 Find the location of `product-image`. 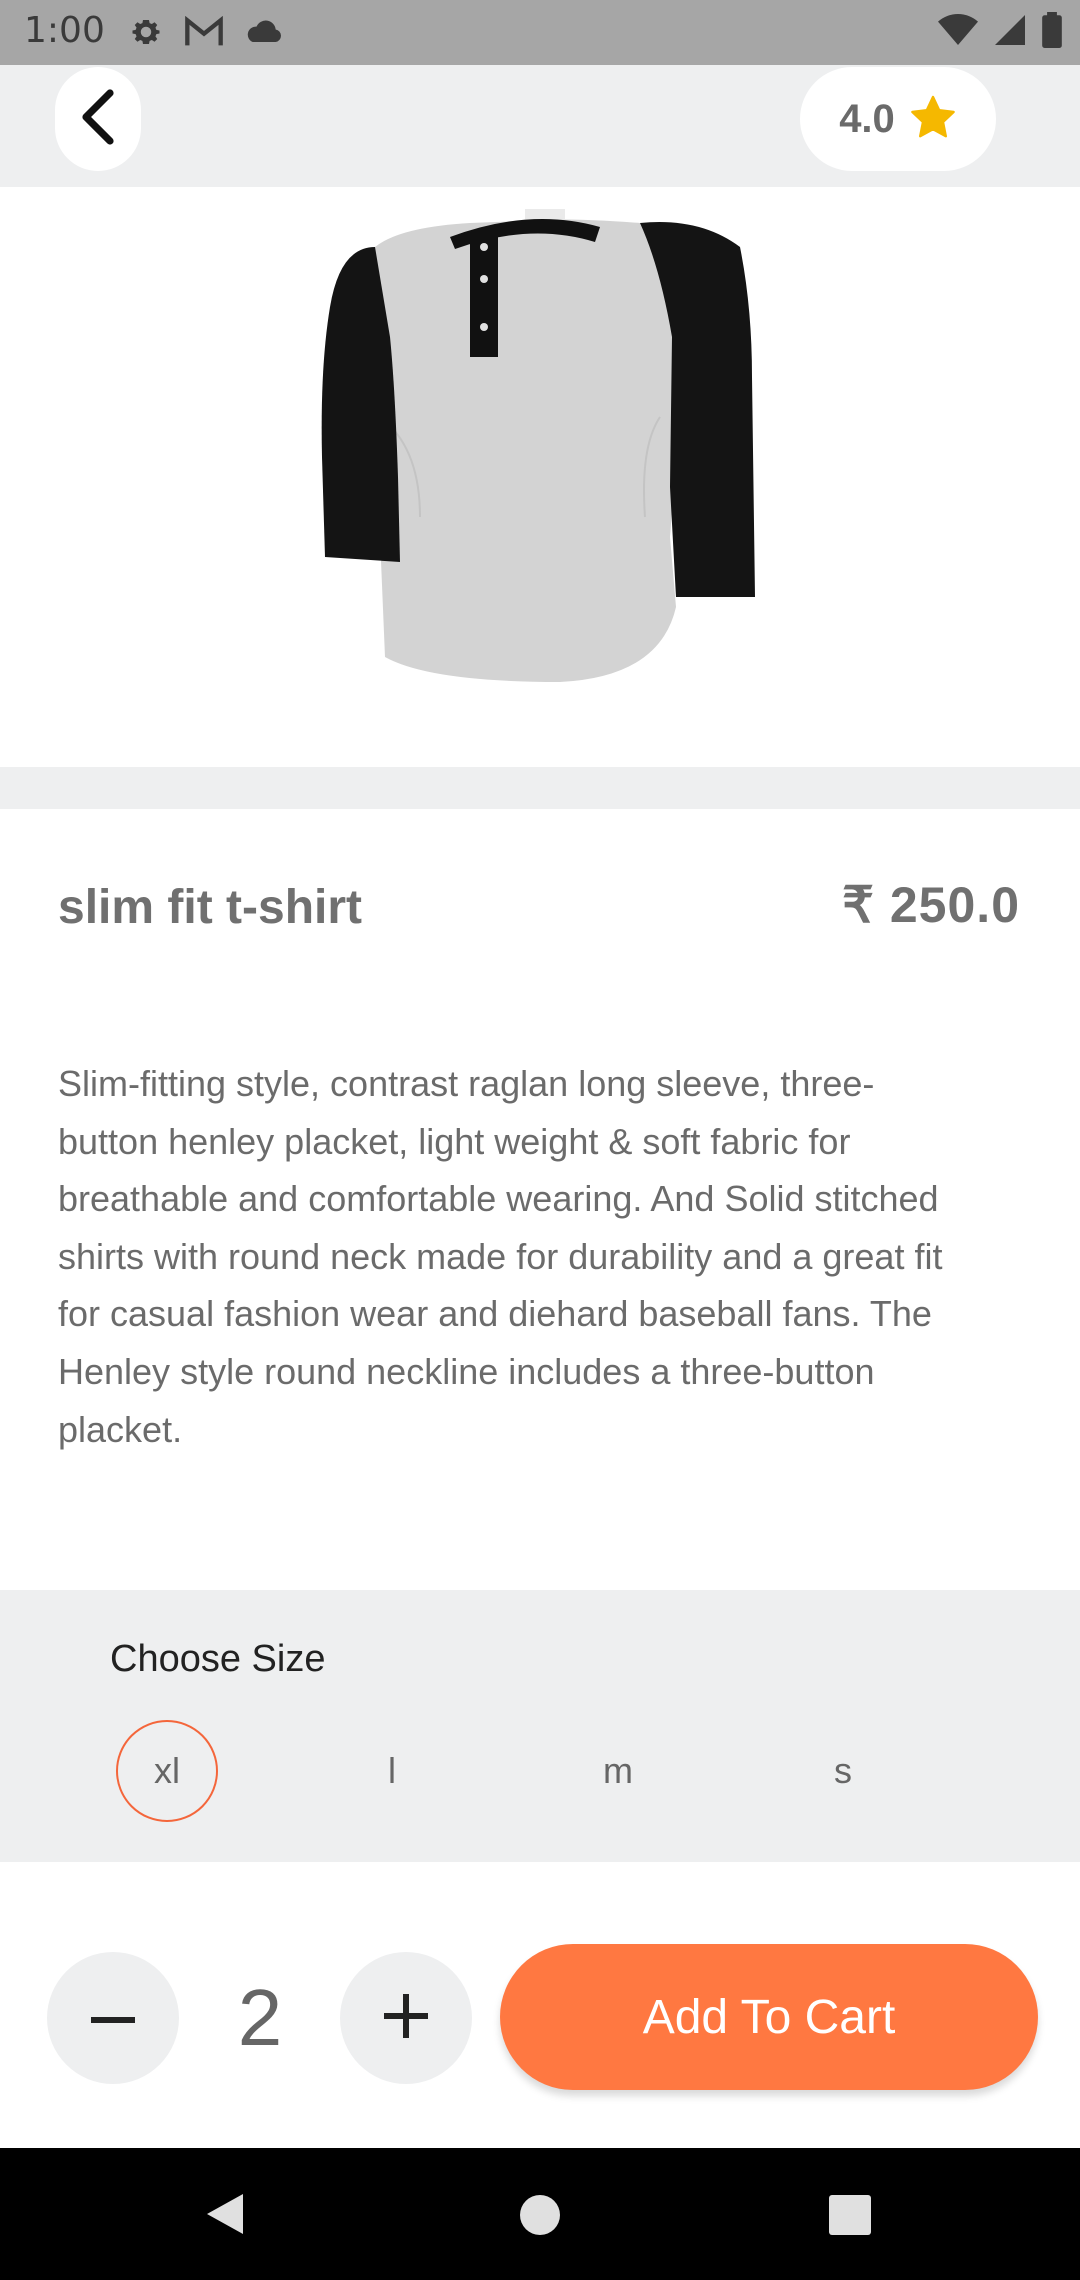

product-image is located at coordinates (538, 445).